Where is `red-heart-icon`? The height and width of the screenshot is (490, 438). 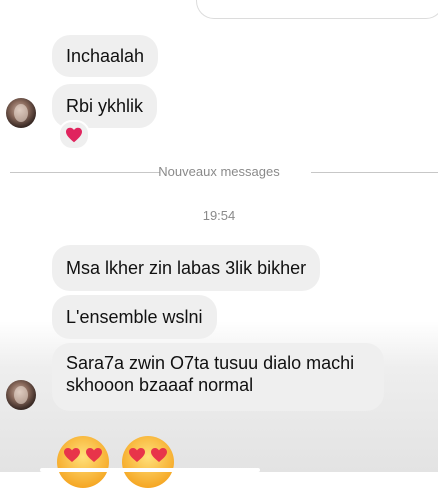 red-heart-icon is located at coordinates (74, 135).